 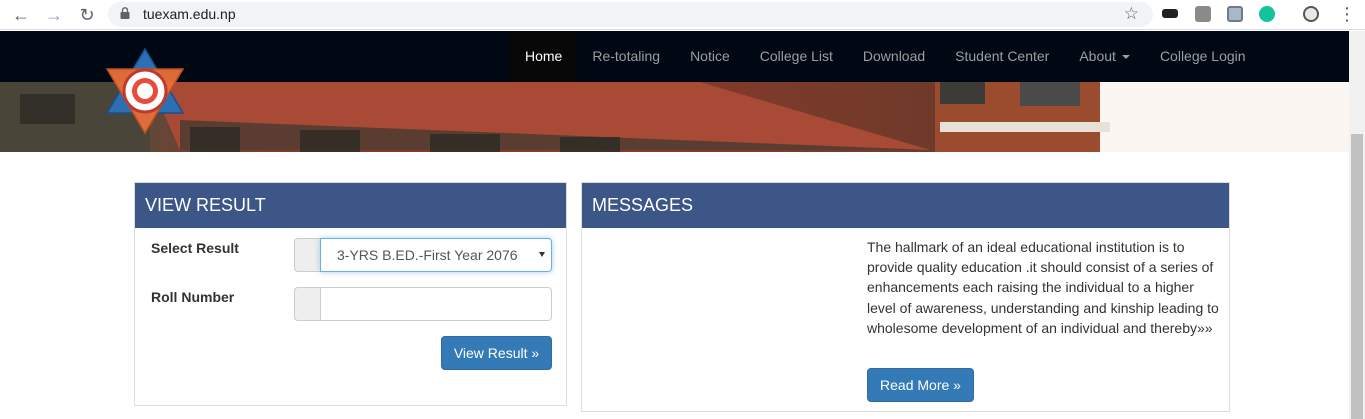 I want to click on camera-extension-icon, so click(x=1203, y=14).